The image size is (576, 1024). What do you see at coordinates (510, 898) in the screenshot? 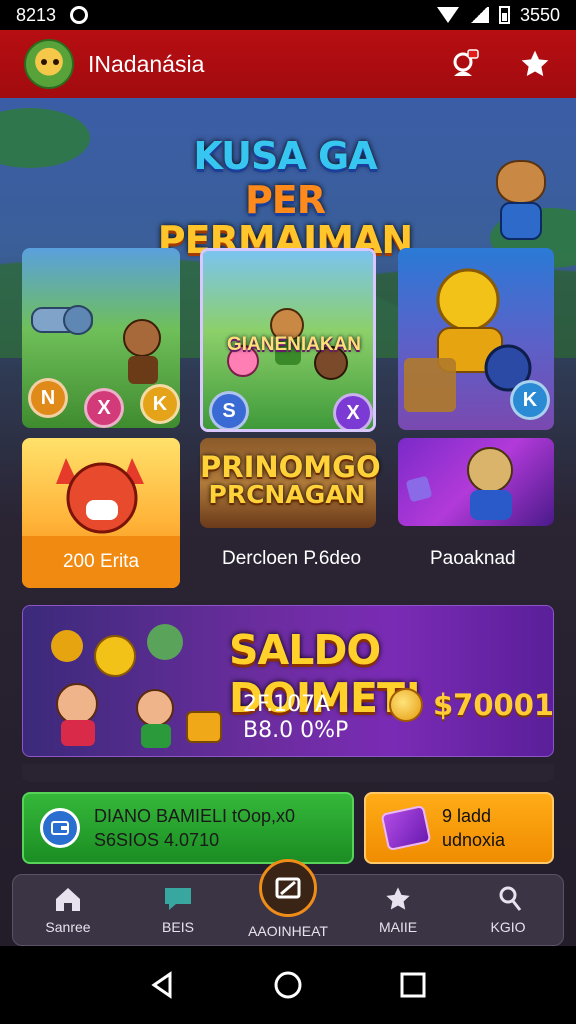
I see `profile-icon` at bounding box center [510, 898].